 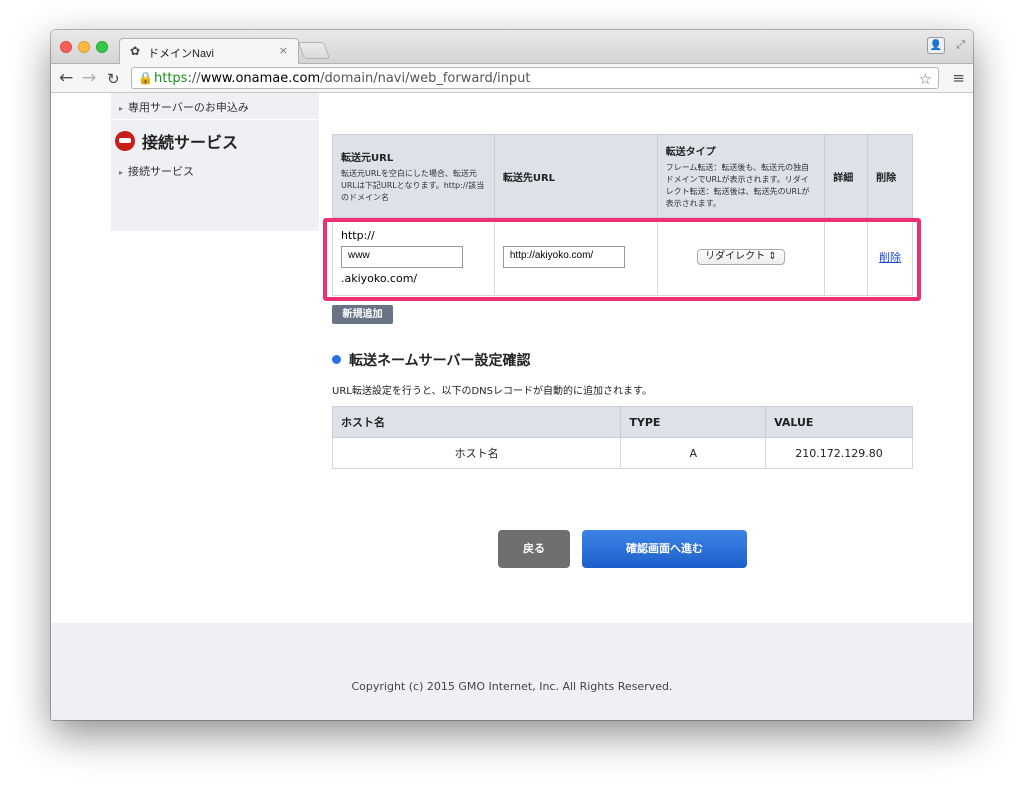 What do you see at coordinates (512, 47) in the screenshot?
I see `title-bar: ✿ ドメインNavi × 👤 ⤢` at bounding box center [512, 47].